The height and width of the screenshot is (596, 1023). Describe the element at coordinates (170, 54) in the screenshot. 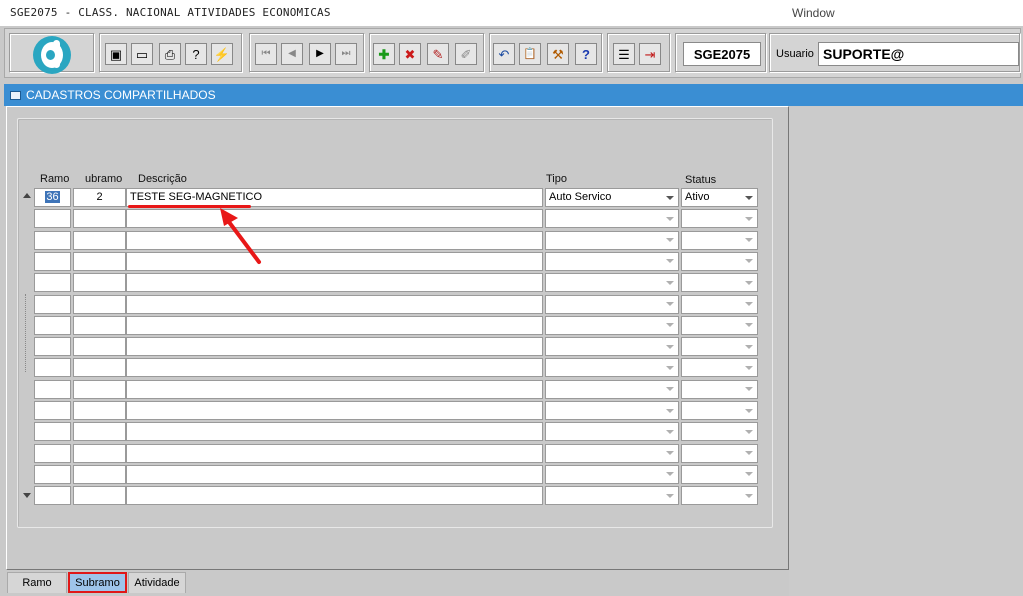

I see `print-icon: ⎙` at that location.